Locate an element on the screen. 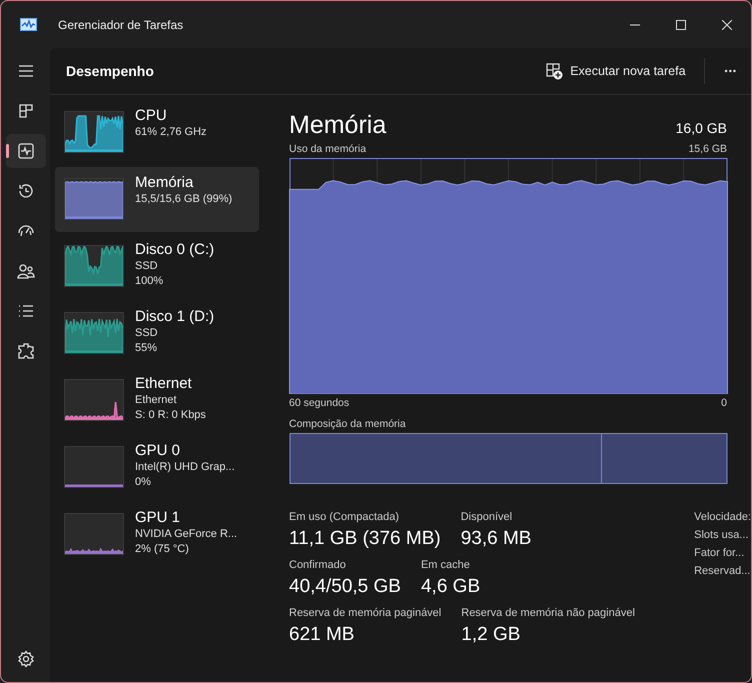 The image size is (752, 683). device-item: Disco 0 (C:) SSD 100% is located at coordinates (157, 266).